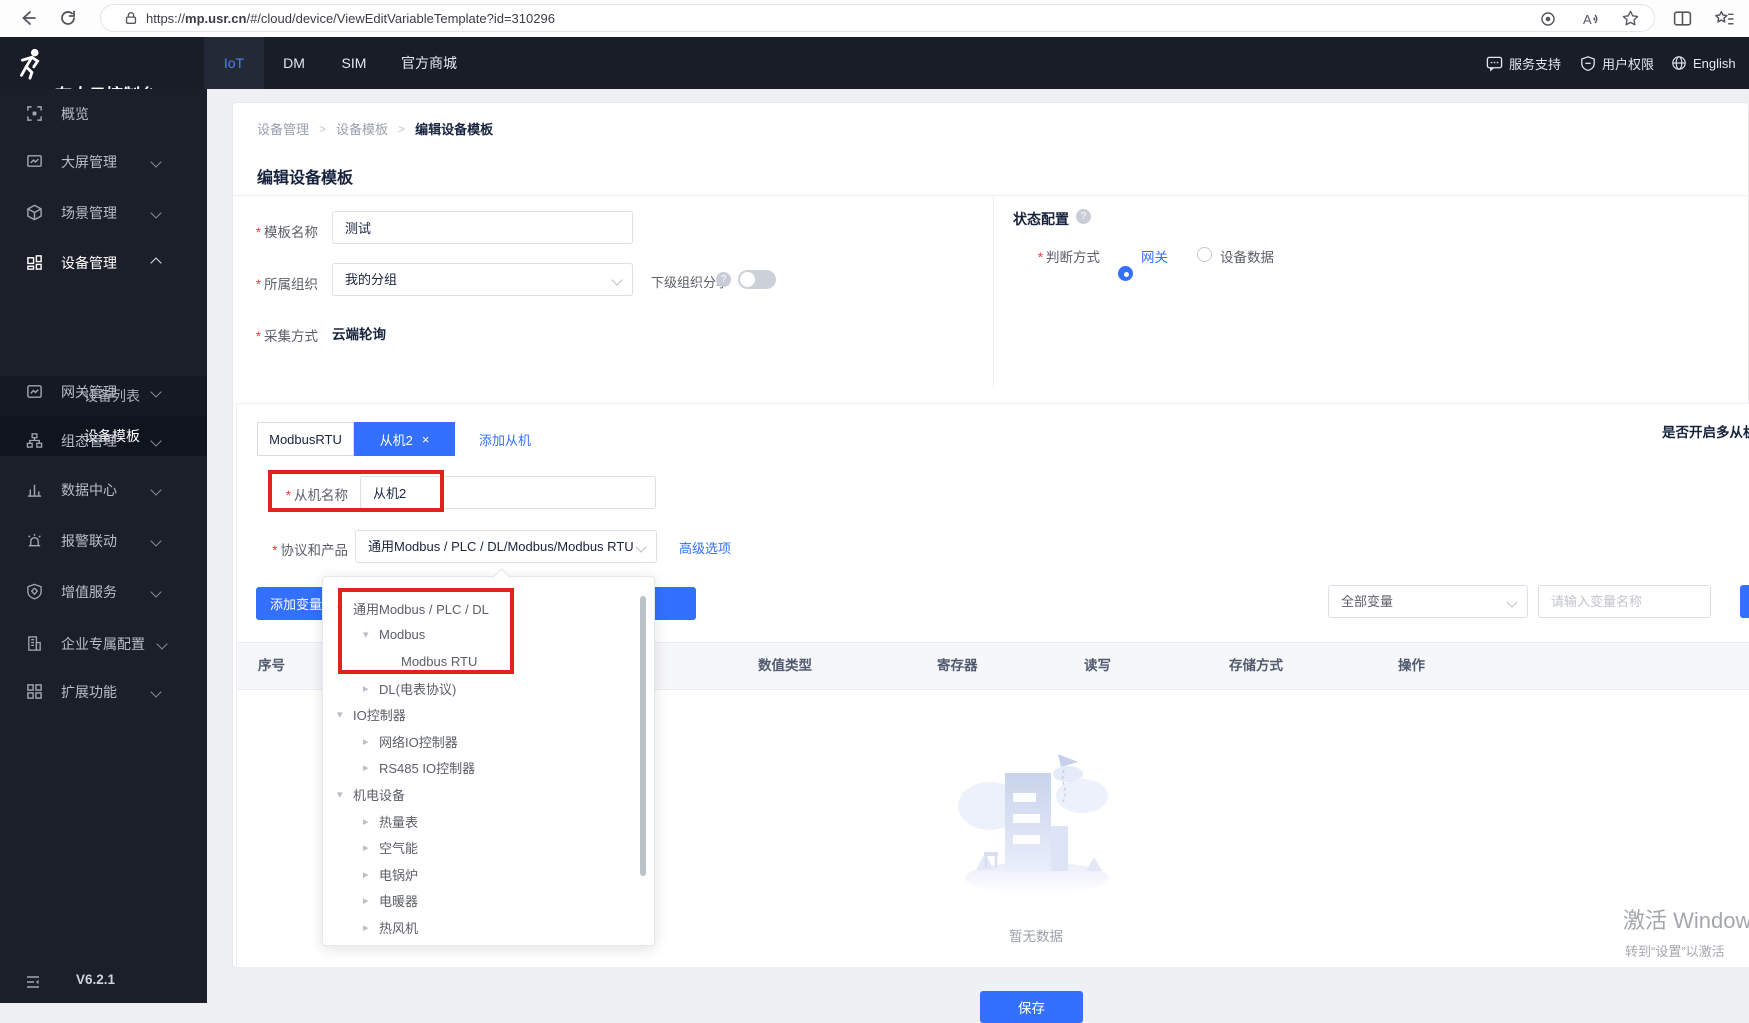 The width and height of the screenshot is (1749, 1023). Describe the element at coordinates (283, 128) in the screenshot. I see `breadcrumb-device-mgmt: 设备管理` at that location.